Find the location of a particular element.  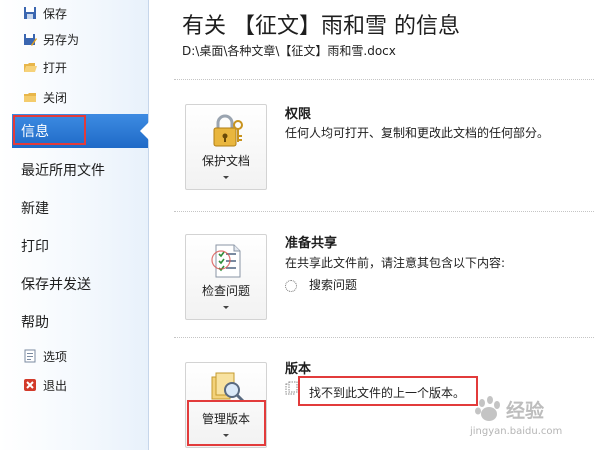

baidu-jingyan-watermark: 经验 jingyan.baidu.com is located at coordinates (534, 420).